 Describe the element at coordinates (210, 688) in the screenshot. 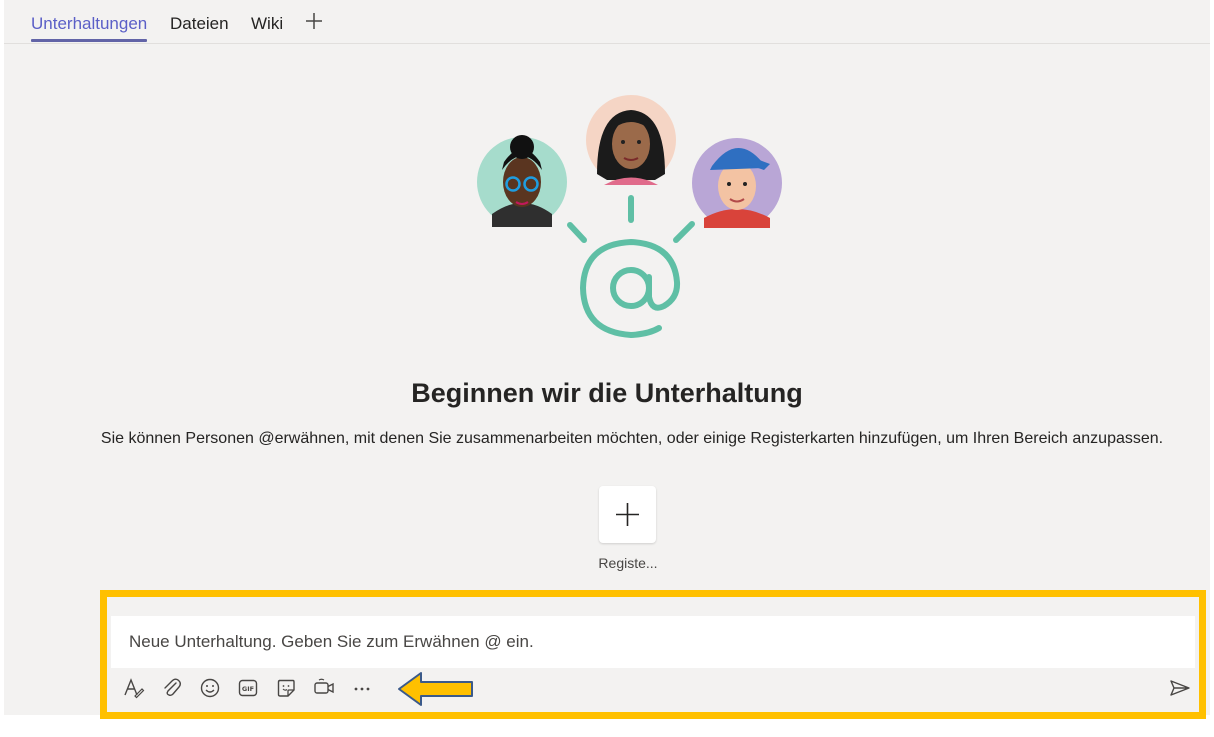

I see `emoji-icon` at that location.